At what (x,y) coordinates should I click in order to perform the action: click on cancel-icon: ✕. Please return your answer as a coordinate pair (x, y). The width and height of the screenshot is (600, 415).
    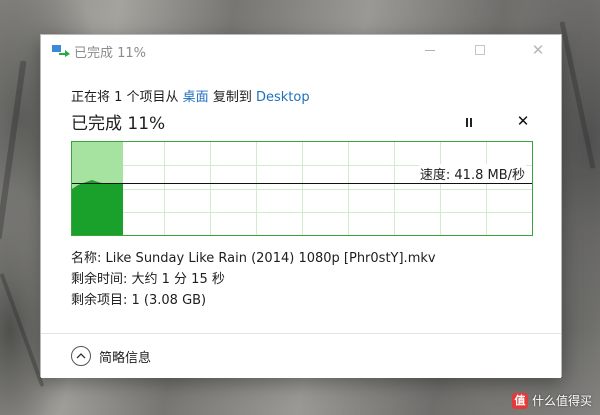
    Looking at the image, I should click on (523, 121).